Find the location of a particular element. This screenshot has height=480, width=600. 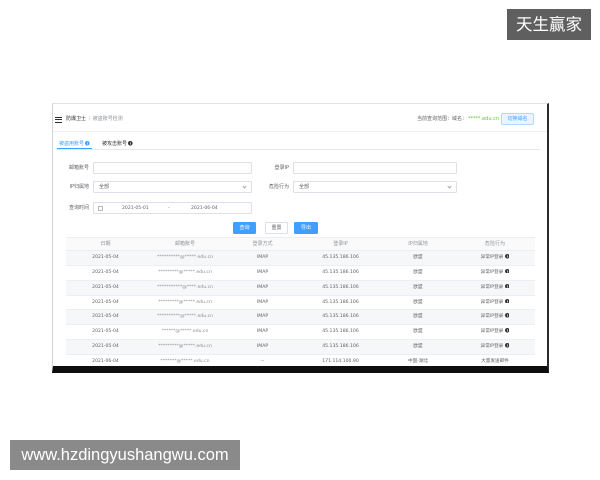

switch-domain-button: 切换域名 is located at coordinates (517, 119).